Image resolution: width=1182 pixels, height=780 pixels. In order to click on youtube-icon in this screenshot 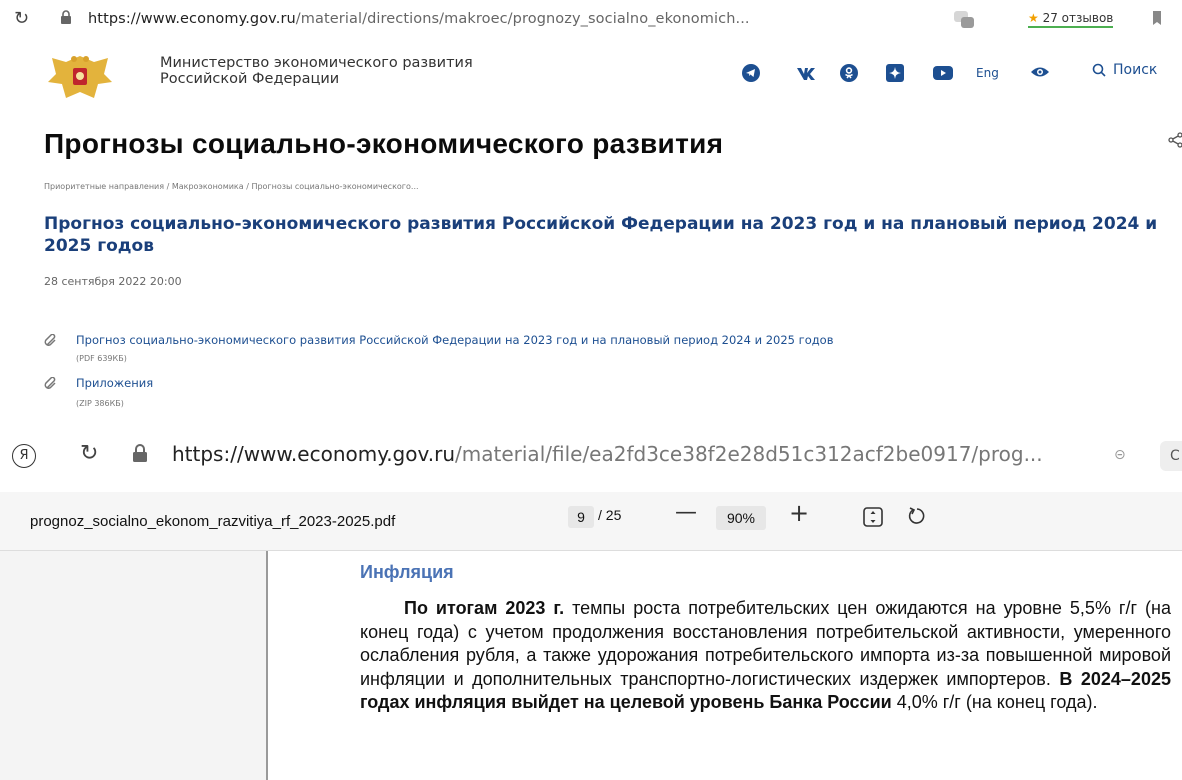, I will do `click(943, 73)`.